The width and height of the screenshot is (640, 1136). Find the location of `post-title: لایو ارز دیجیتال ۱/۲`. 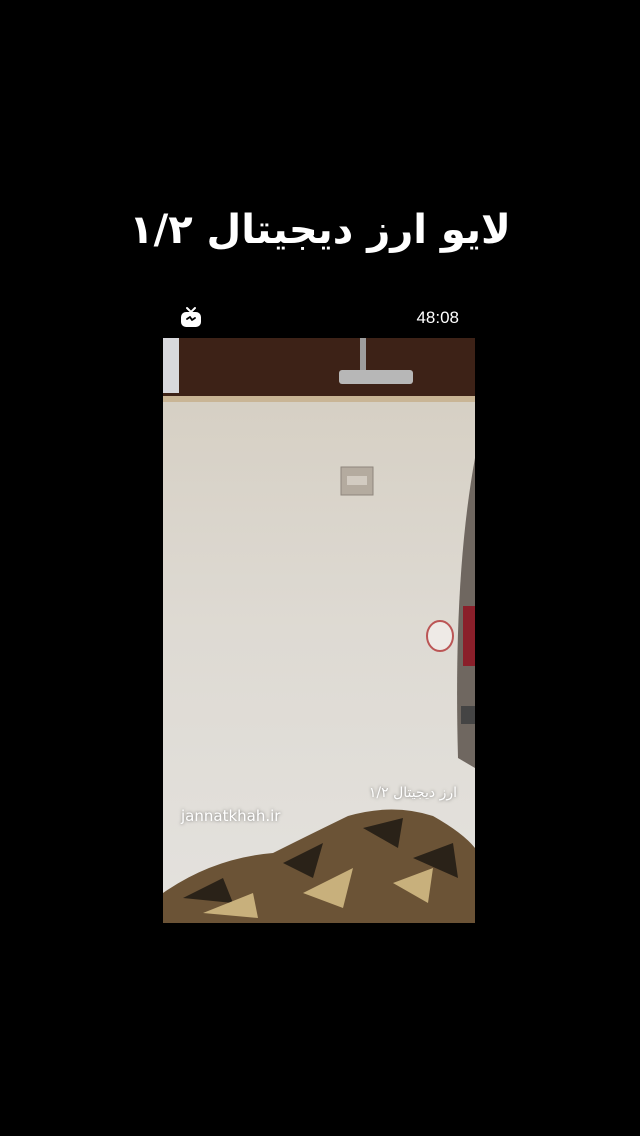

post-title: لایو ارز دیجیتال ۱/۲ is located at coordinates (320, 230).